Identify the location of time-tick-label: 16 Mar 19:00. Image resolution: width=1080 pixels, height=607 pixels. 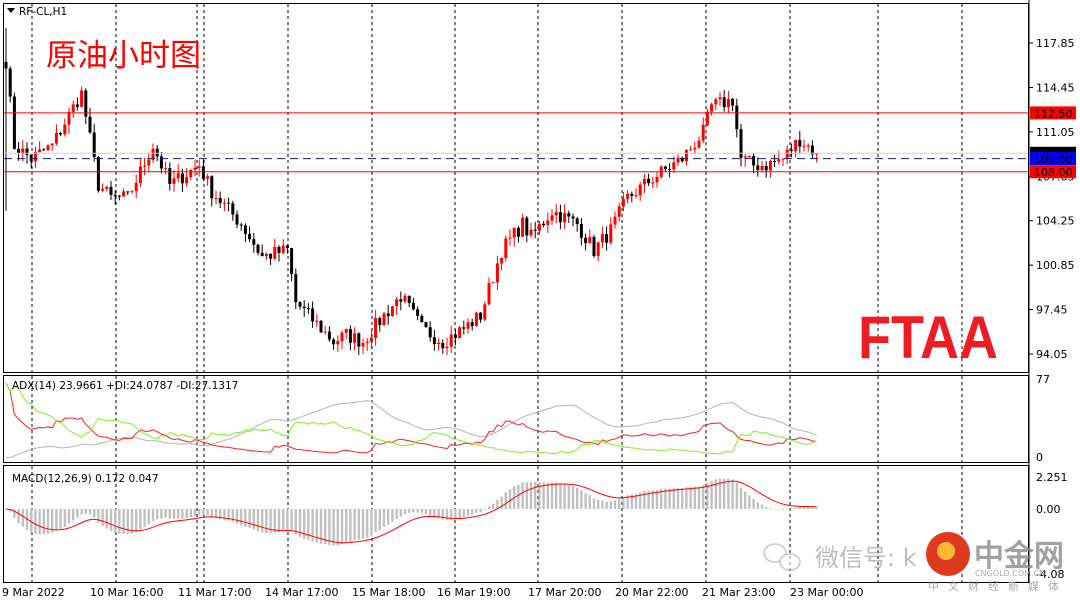
(473, 592).